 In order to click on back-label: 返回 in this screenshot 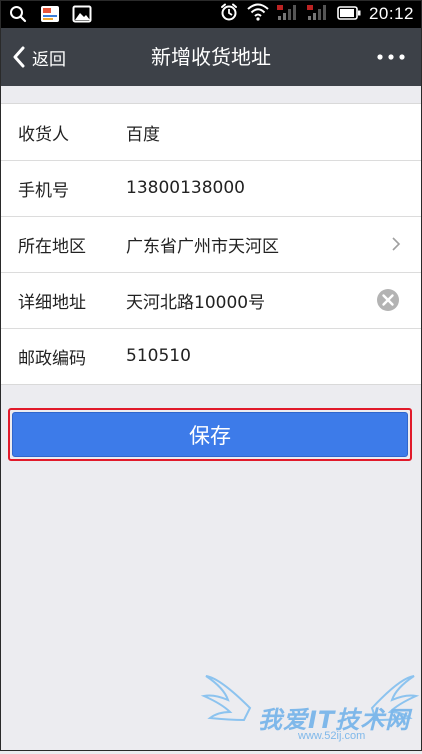, I will do `click(49, 59)`.